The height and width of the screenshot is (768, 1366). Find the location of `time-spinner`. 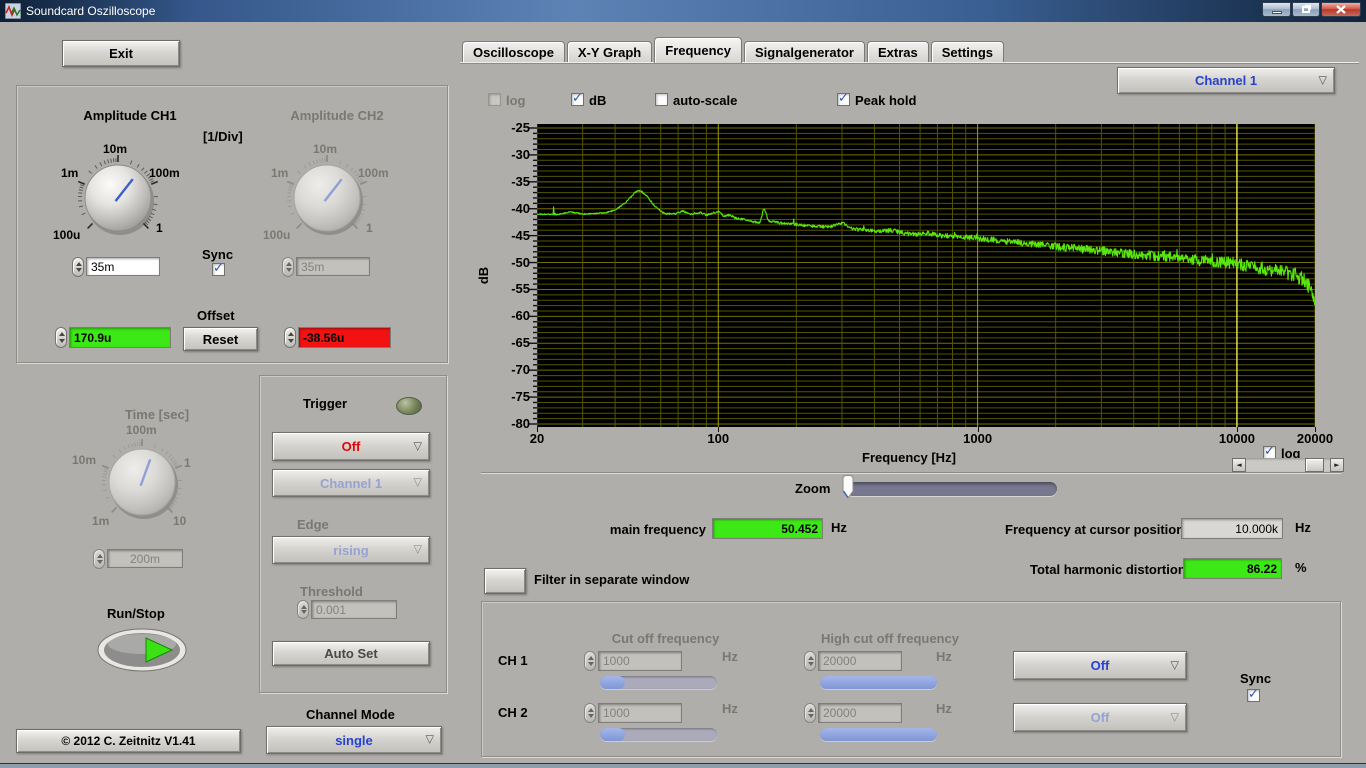

time-spinner is located at coordinates (99, 559).